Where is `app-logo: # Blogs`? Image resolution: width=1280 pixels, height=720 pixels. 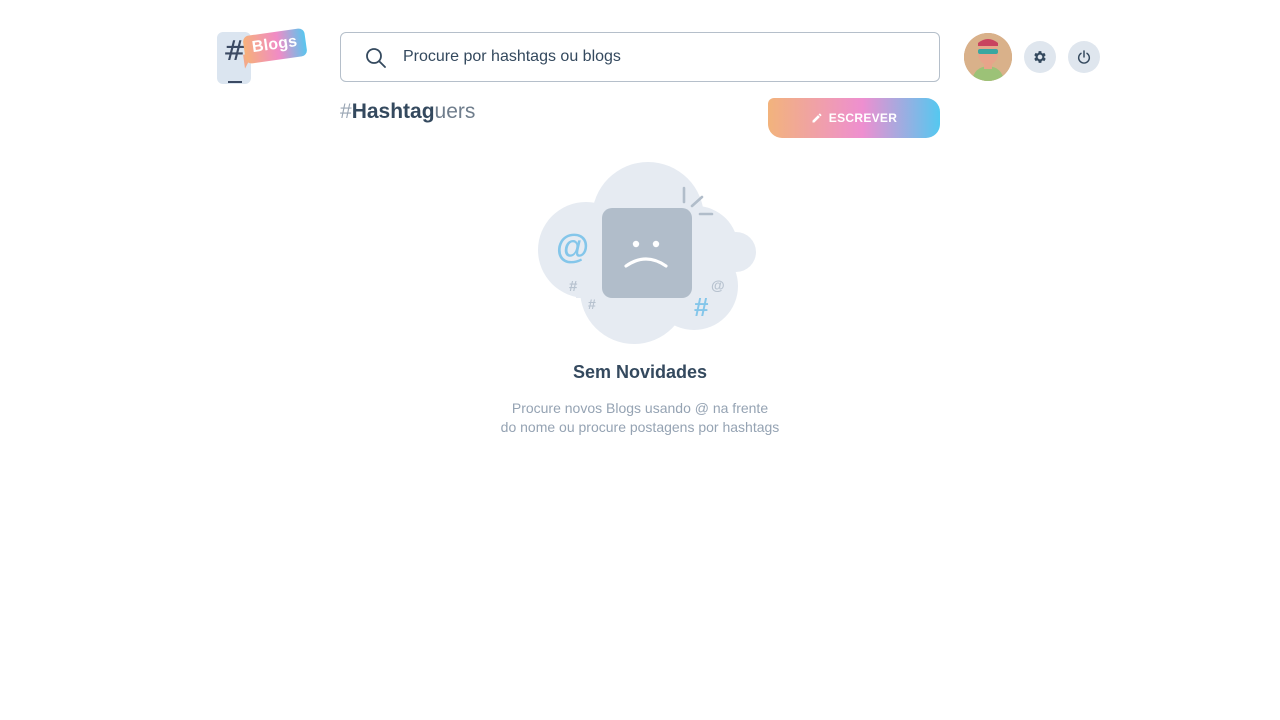
app-logo: # Blogs is located at coordinates (263, 57).